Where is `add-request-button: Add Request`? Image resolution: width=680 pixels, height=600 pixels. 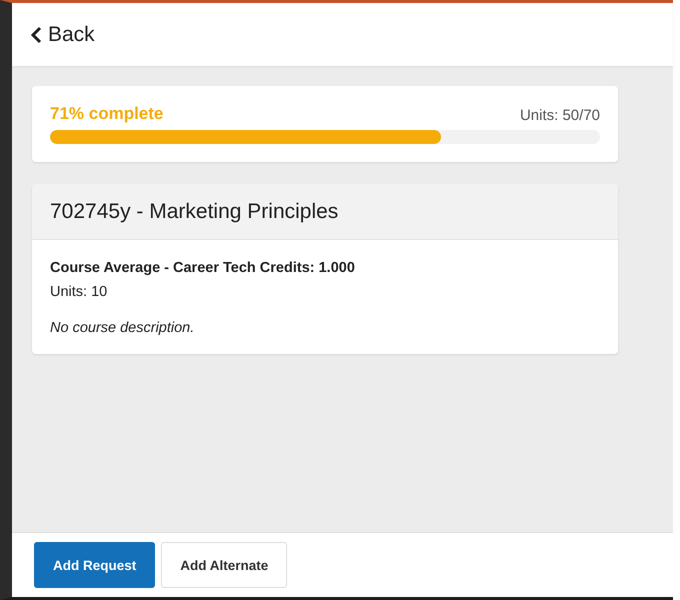
add-request-button: Add Request is located at coordinates (95, 565).